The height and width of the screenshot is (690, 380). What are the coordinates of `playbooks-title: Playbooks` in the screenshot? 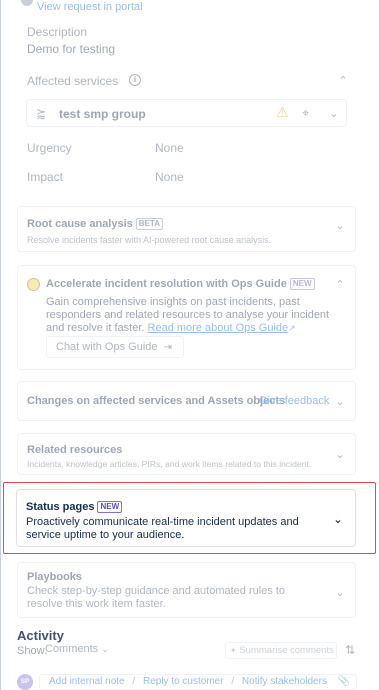 It's located at (55, 577).